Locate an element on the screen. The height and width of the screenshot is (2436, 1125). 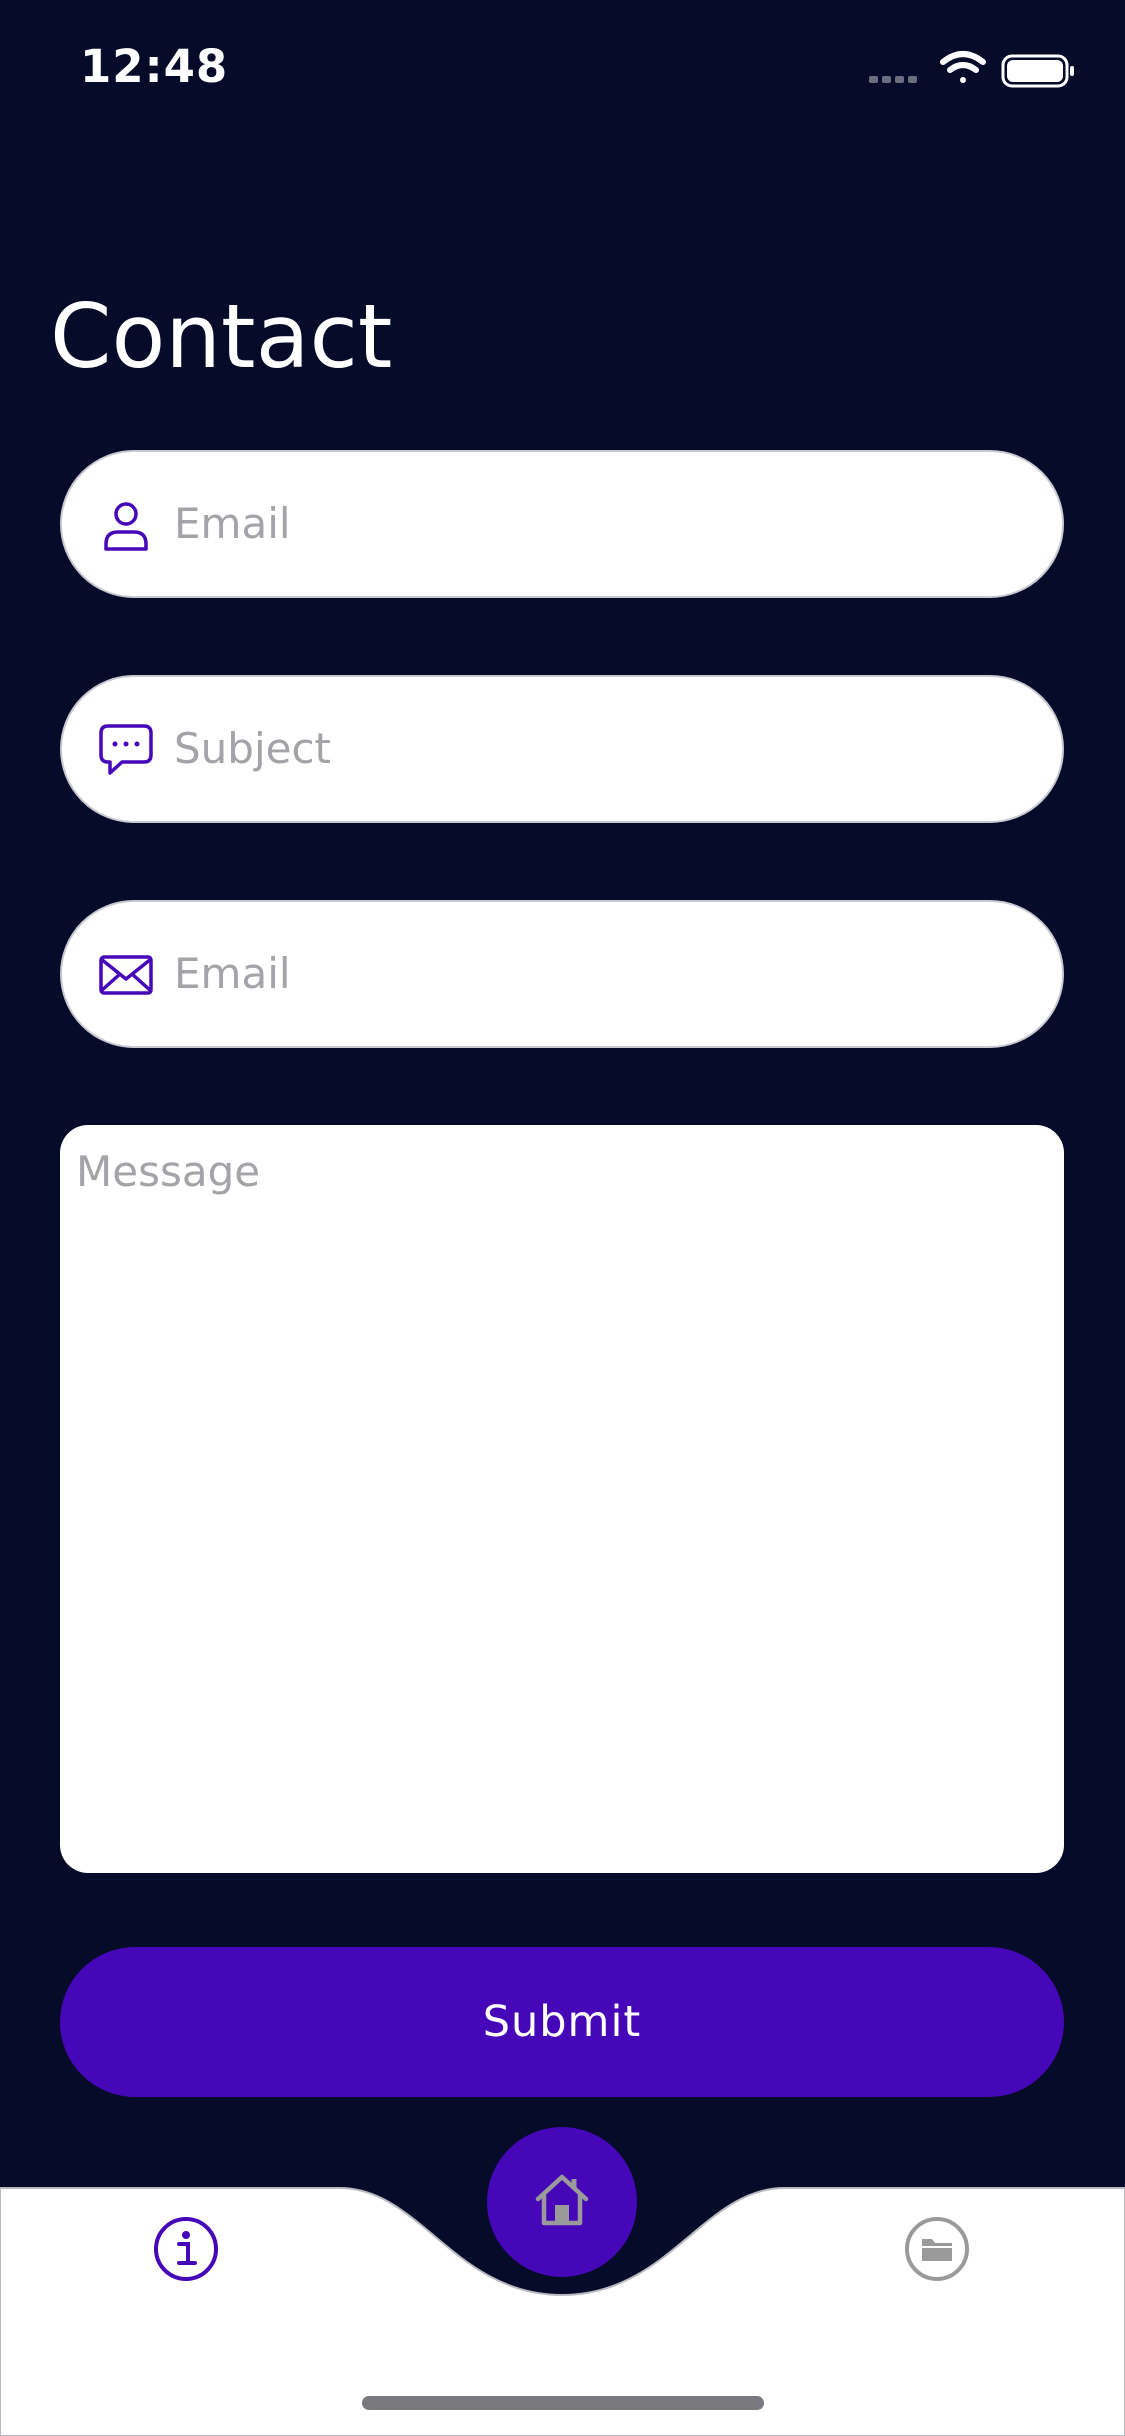
message-placeholder: Message is located at coordinates (168, 1171).